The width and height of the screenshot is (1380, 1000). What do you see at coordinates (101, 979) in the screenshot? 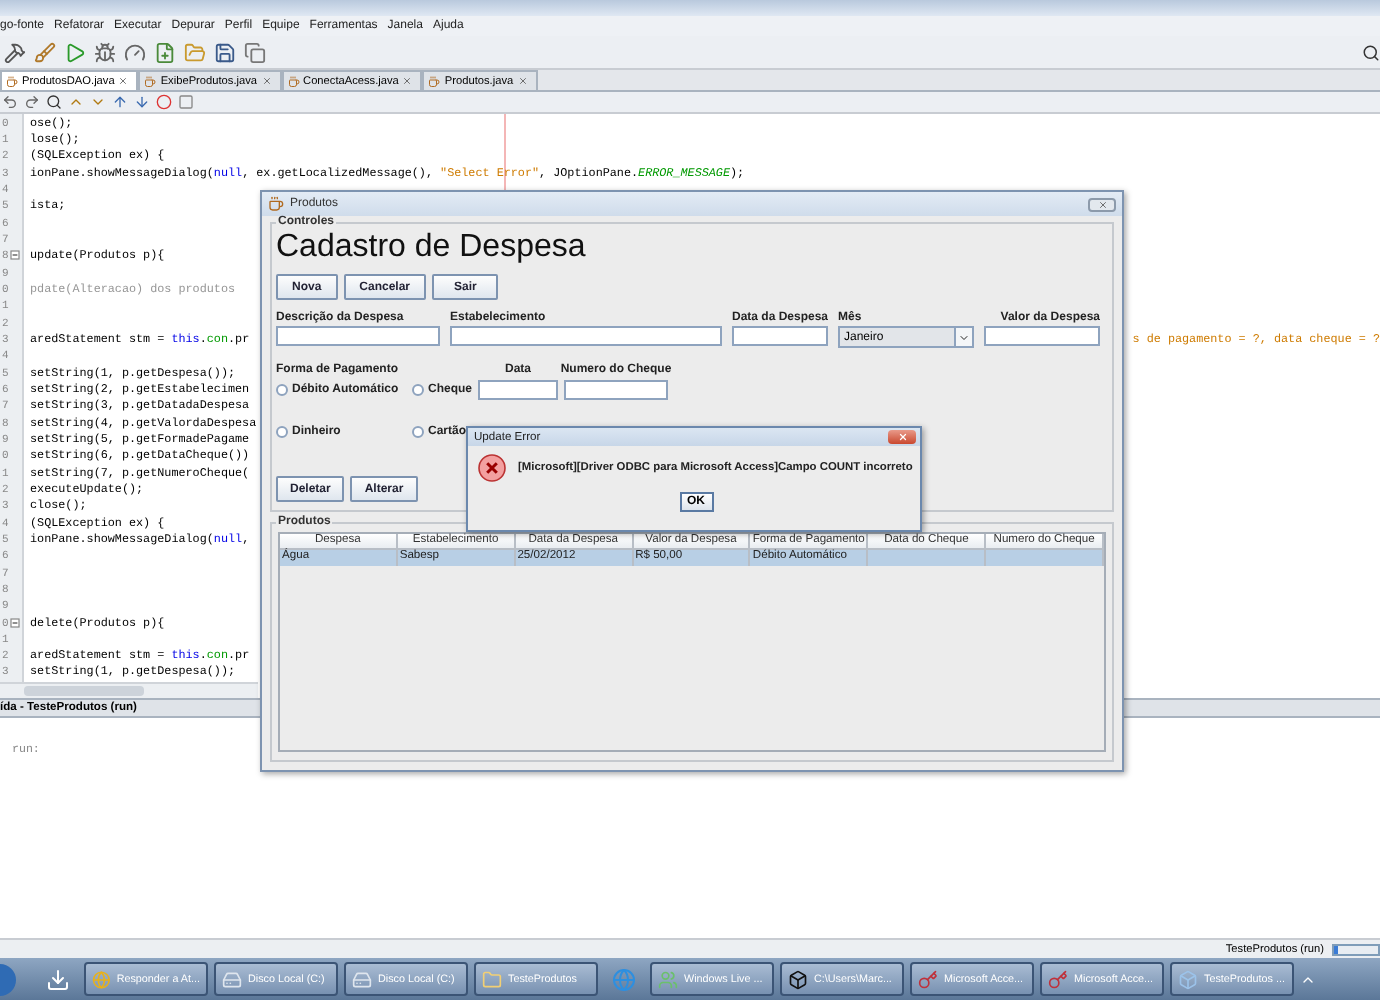
I see `globe-icon` at bounding box center [101, 979].